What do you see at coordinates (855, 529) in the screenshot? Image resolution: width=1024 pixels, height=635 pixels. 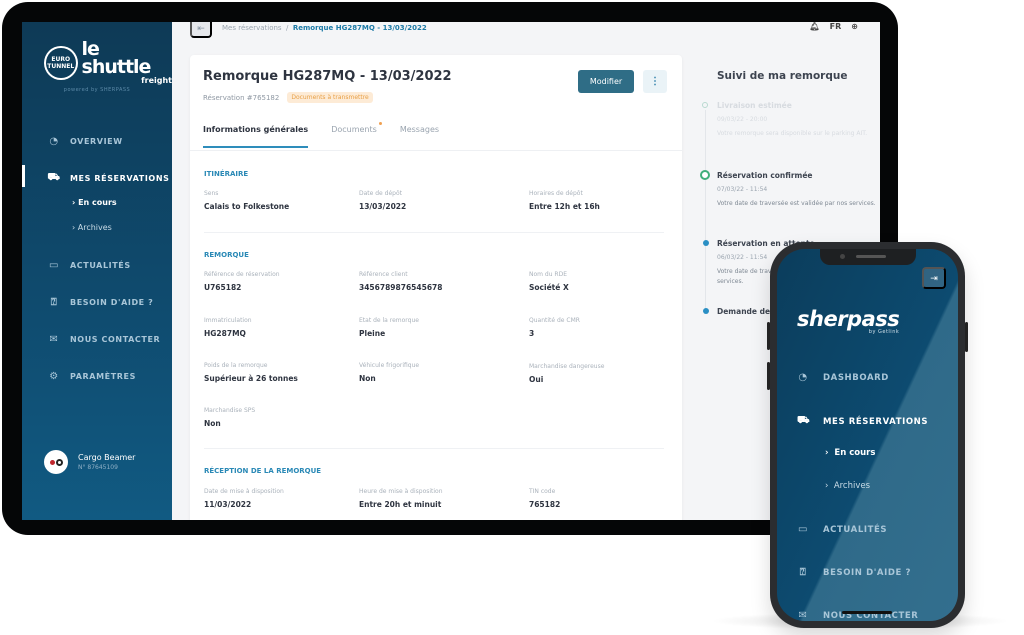 I see `phone-nav-label: ACTUALITÉS` at bounding box center [855, 529].